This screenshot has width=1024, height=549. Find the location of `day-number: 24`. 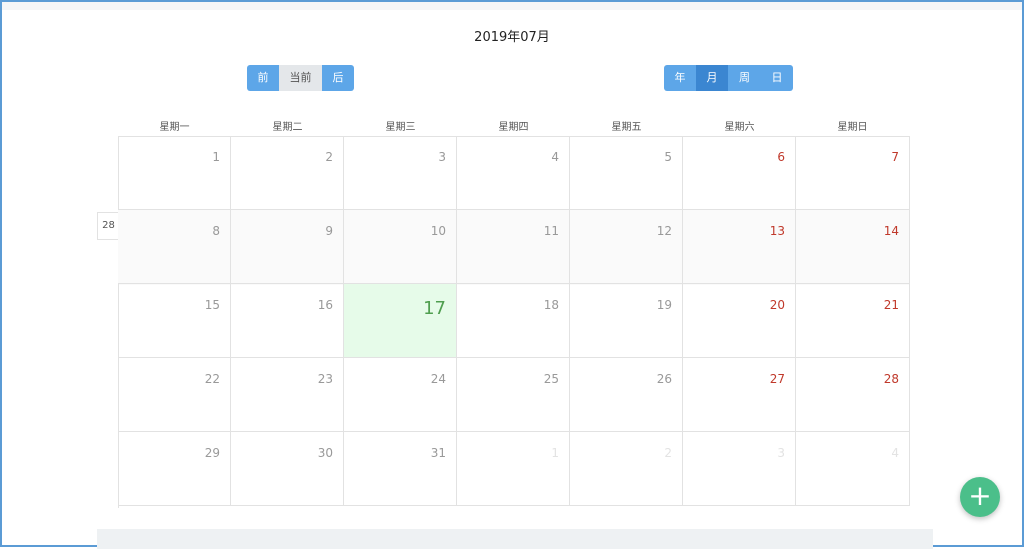

day-number: 24 is located at coordinates (438, 379).